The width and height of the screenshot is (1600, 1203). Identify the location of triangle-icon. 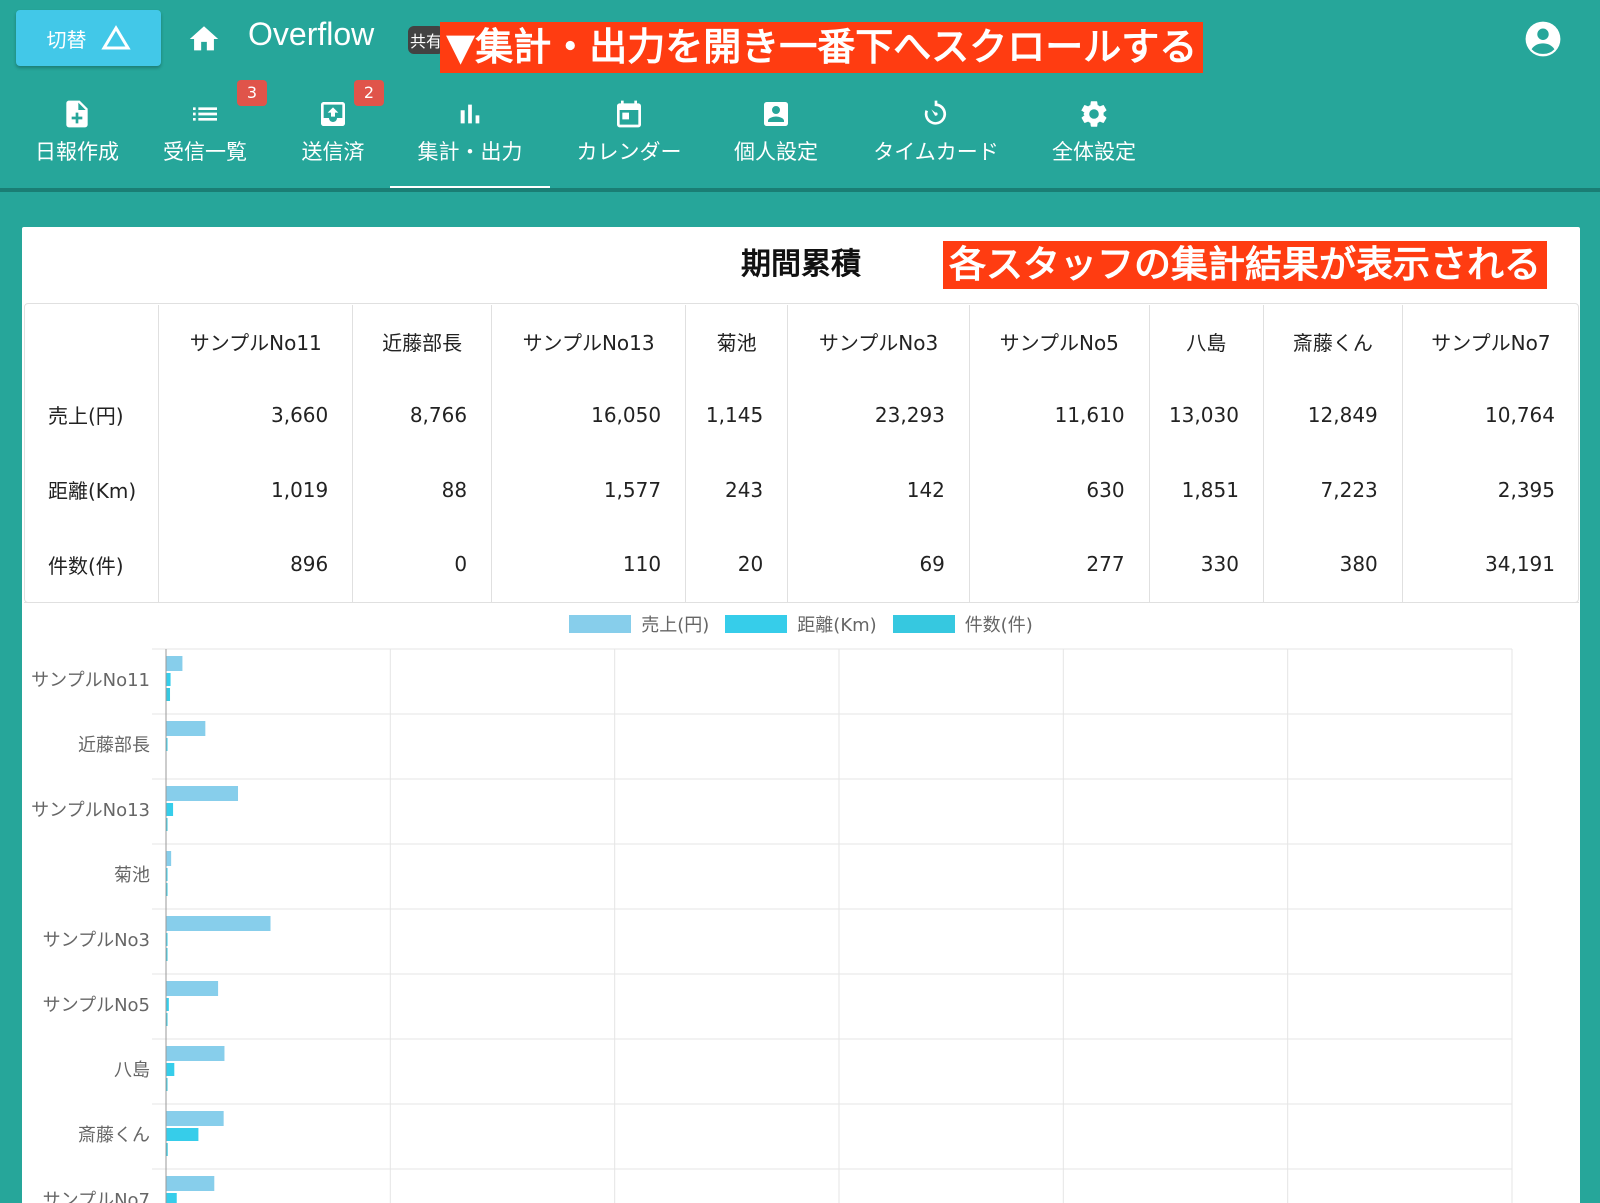
(115, 37).